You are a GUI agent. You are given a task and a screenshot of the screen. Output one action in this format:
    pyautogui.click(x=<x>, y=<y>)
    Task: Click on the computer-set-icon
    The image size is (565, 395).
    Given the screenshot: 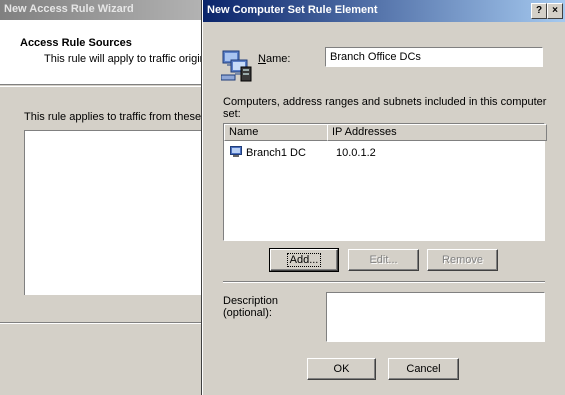 What is the action you would take?
    pyautogui.click(x=237, y=65)
    